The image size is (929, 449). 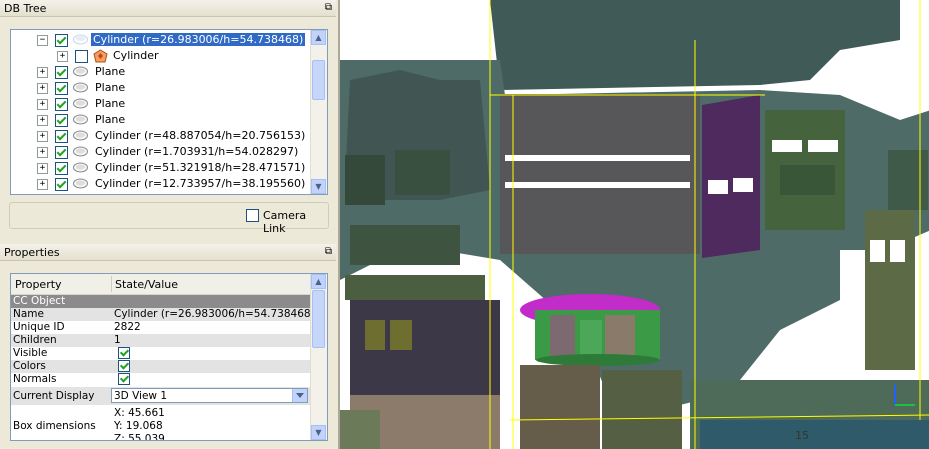 I want to click on properties-titlebar: Properties ⧉, so click(x=168, y=252).